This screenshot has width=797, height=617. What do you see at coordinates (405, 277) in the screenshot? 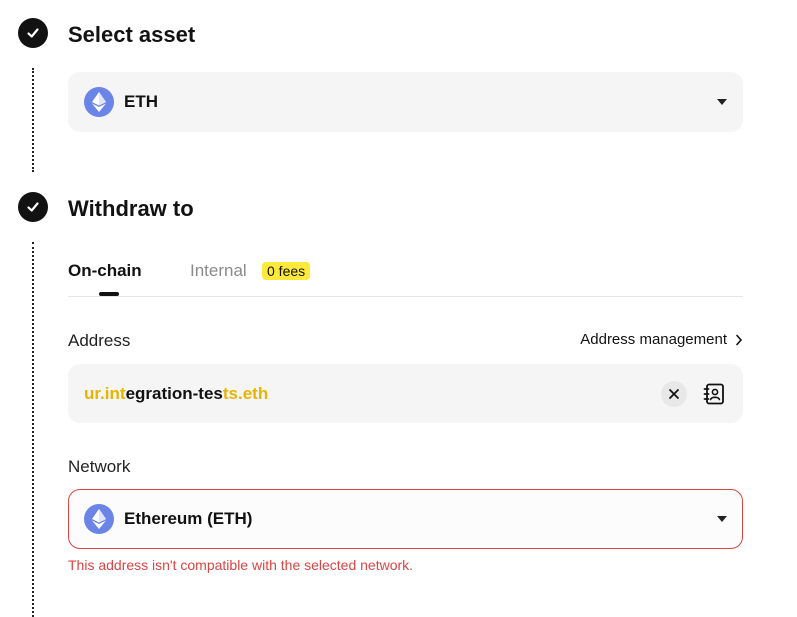
I see `withdraw-method-tabs: On-chain Internal 0 fees` at bounding box center [405, 277].